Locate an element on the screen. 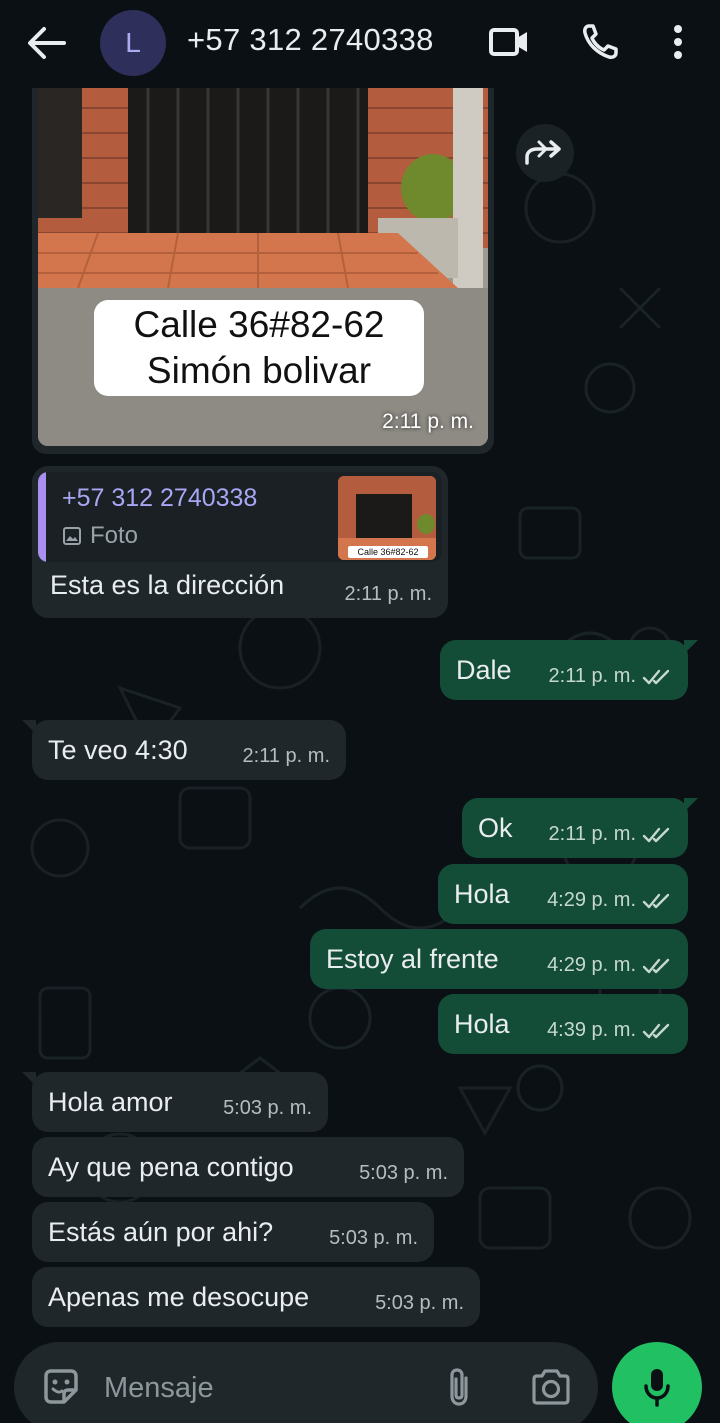  message-text: Estás aún por ahi? is located at coordinates (161, 1231).